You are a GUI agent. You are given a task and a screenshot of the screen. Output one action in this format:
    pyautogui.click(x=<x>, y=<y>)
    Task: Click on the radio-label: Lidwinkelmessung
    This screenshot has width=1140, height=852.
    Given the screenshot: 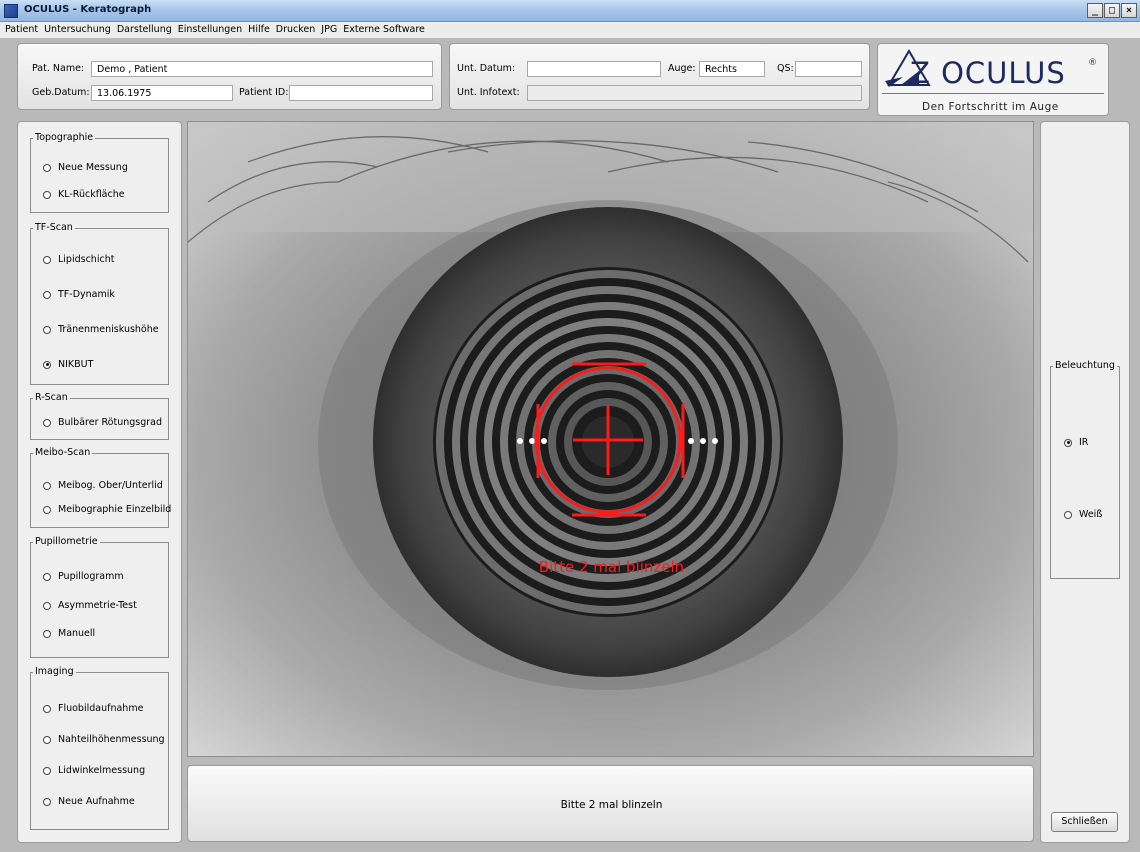 What is the action you would take?
    pyautogui.click(x=102, y=770)
    